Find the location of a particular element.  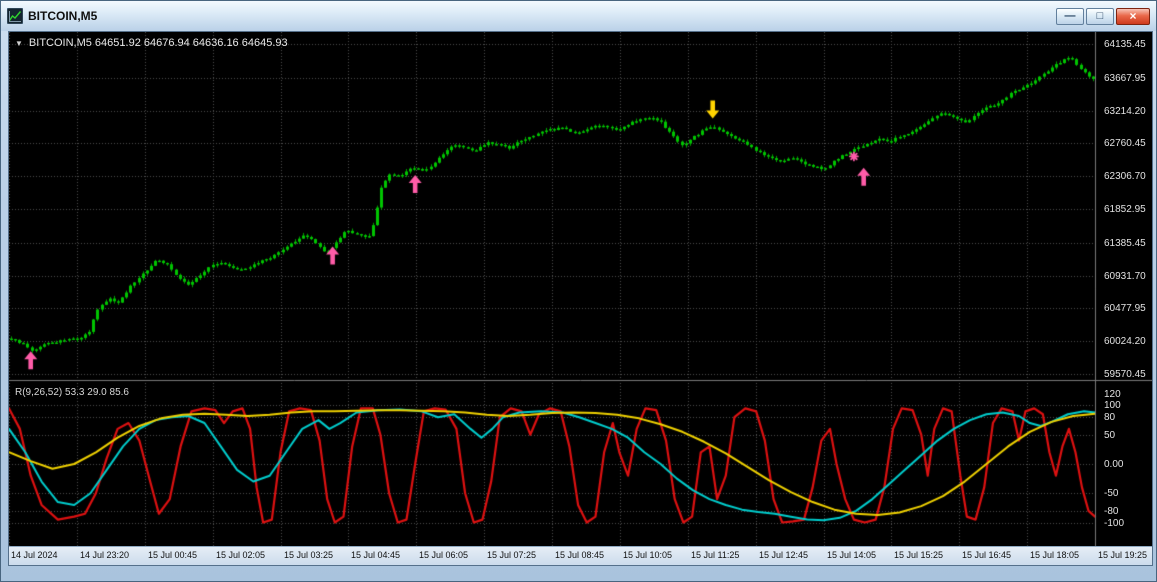

indicator-axis-label: 0.00 is located at coordinates (1114, 464).